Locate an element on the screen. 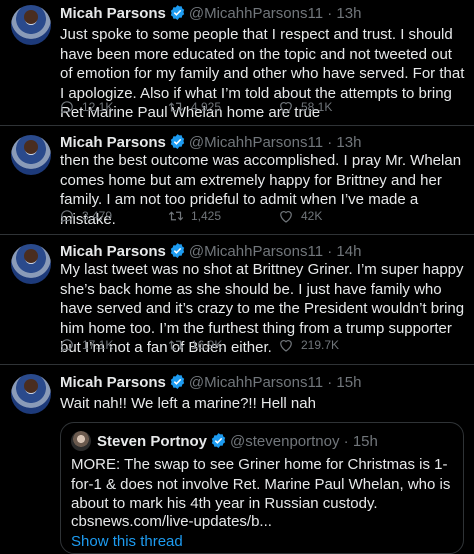  reply-count: 3,479 is located at coordinates (97, 216).